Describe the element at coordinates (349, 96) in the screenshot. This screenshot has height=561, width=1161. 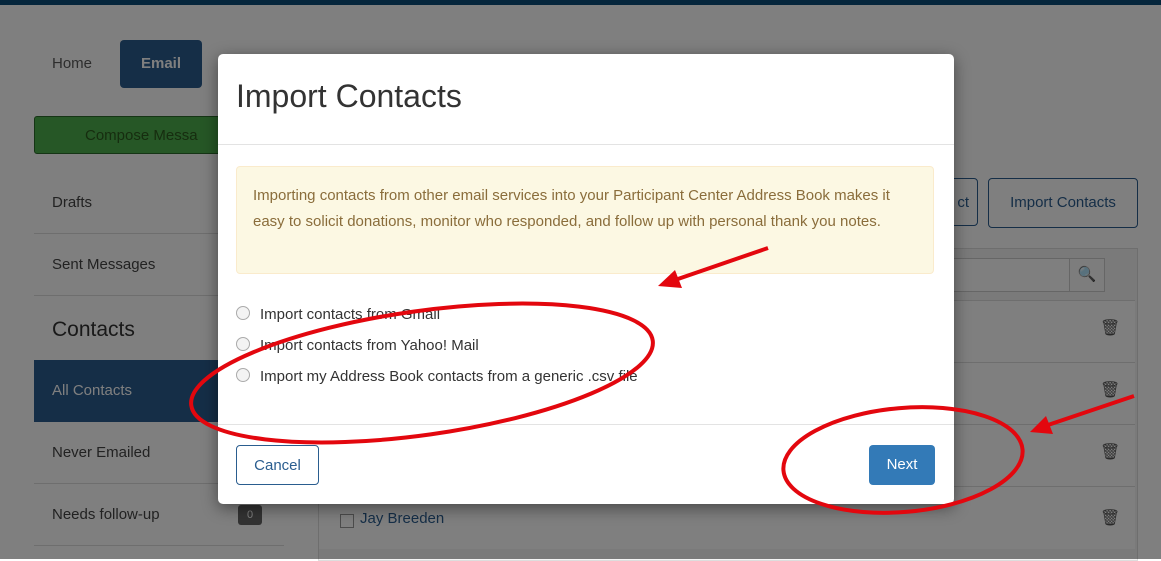
I see `modal-title: Import Contacts` at that location.